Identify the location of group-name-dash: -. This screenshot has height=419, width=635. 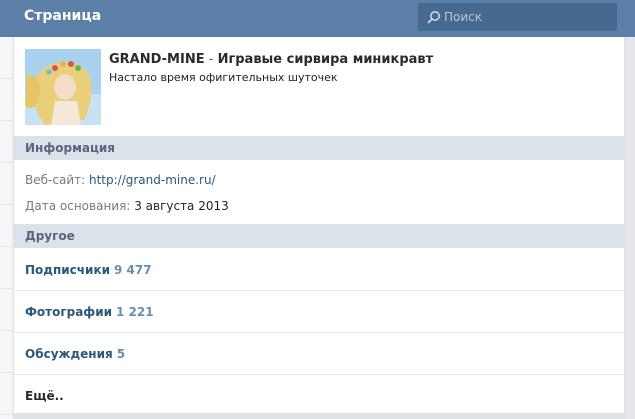
(211, 59).